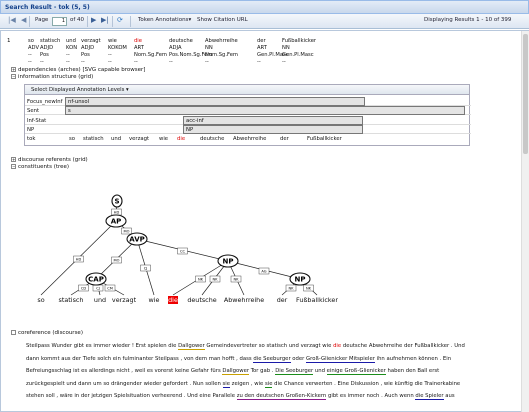 This screenshot has width=529, height=412. What do you see at coordinates (12, 20) in the screenshot?
I see `first-page-icon: |◀` at bounding box center [12, 20].